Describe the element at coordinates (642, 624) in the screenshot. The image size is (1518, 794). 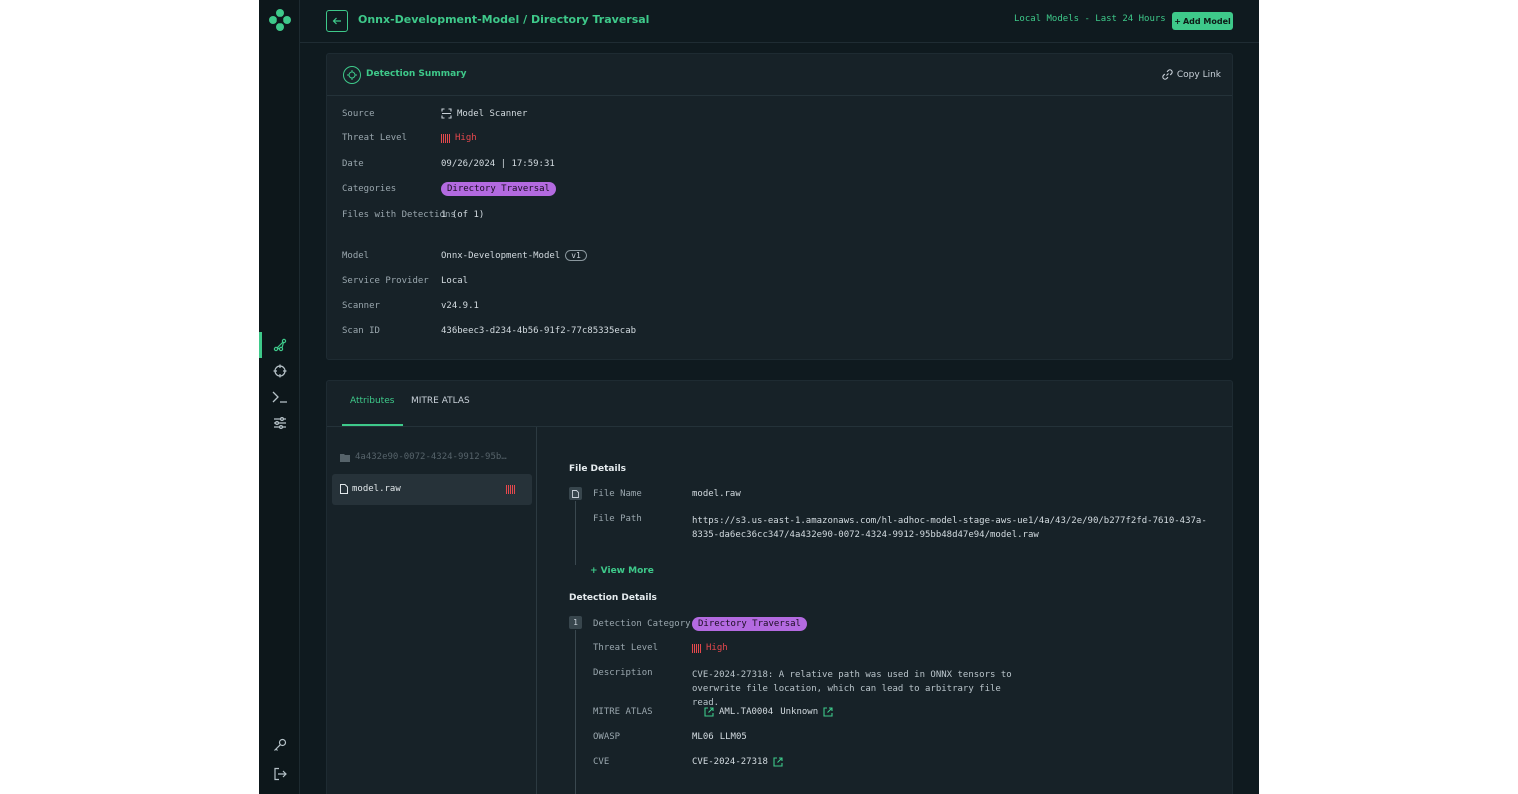
I see `detection-category-label: Detection Category` at that location.